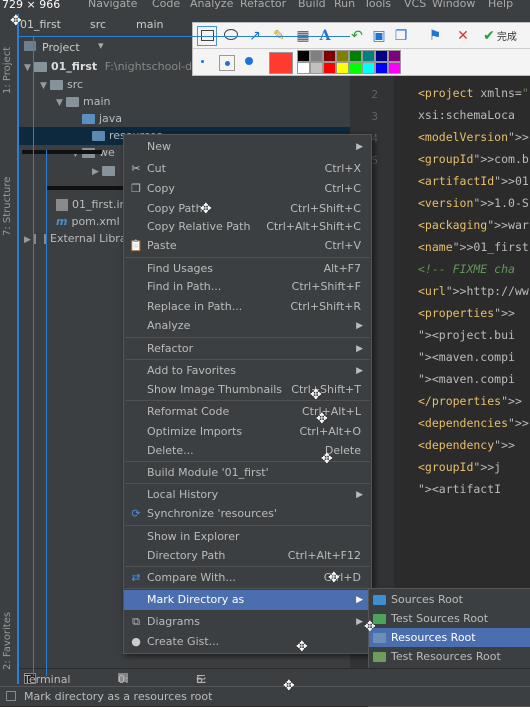  I want to click on folder-icon, so click(72, 102).